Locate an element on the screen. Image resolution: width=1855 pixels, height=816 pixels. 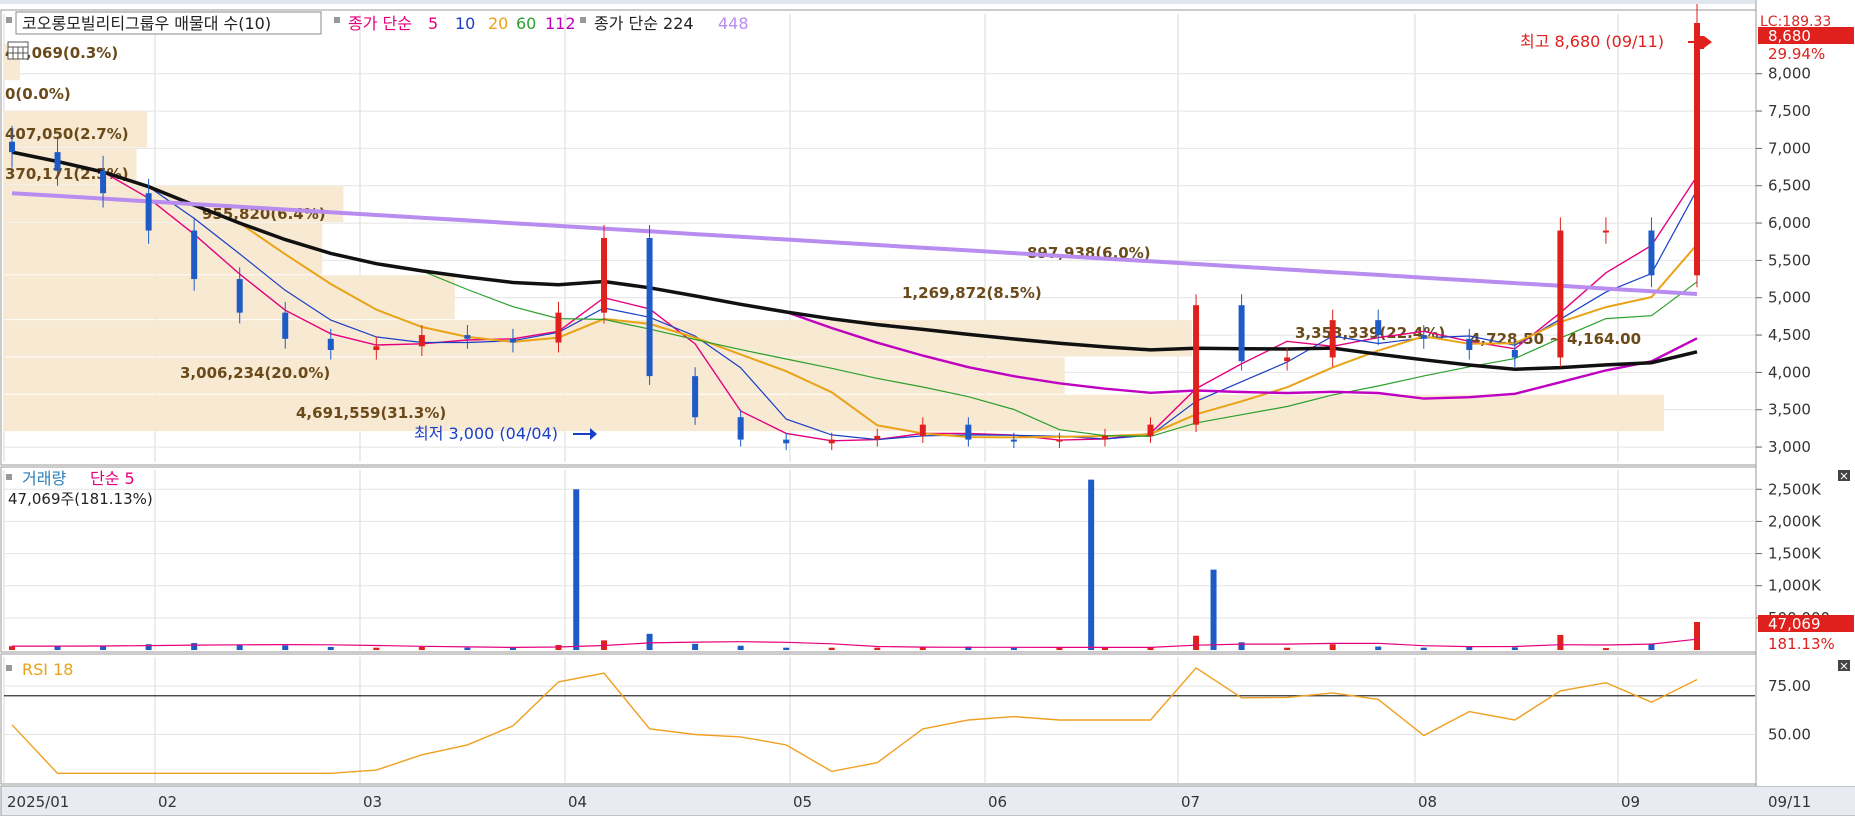
volume-axis-label: 1,000K is located at coordinates (1795, 586).